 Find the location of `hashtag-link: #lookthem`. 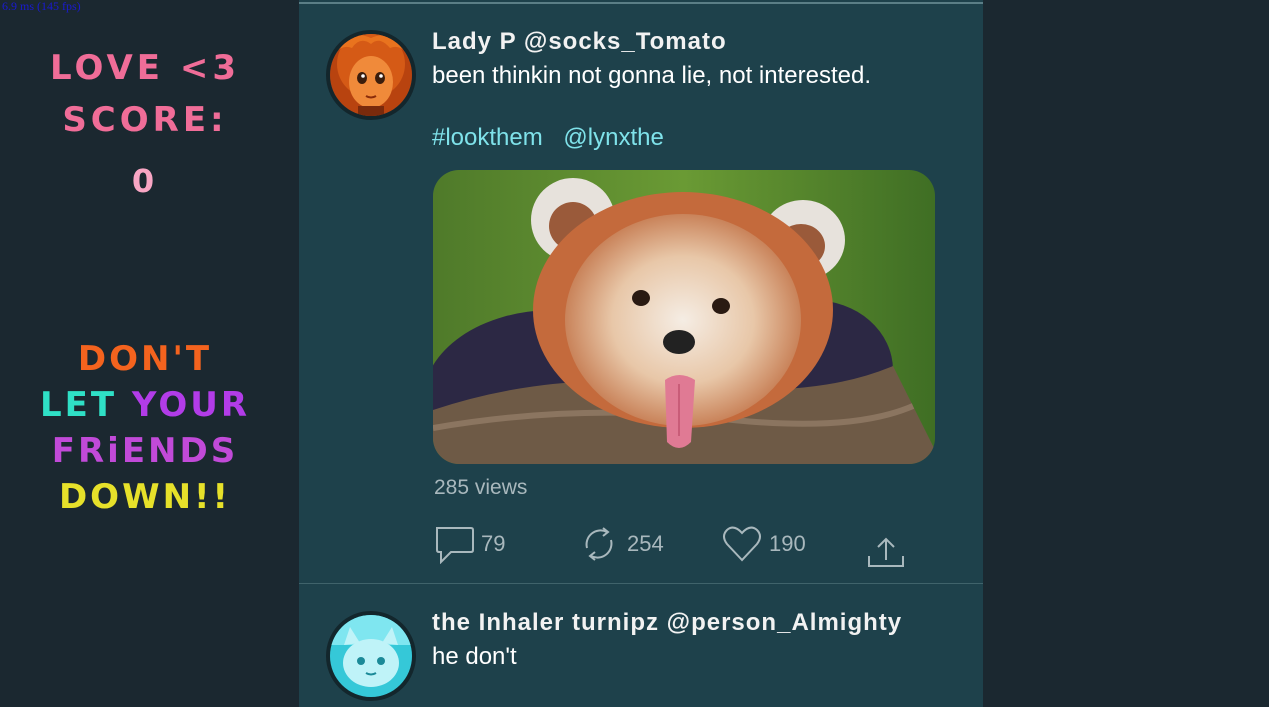

hashtag-link: #lookthem is located at coordinates (487, 137).